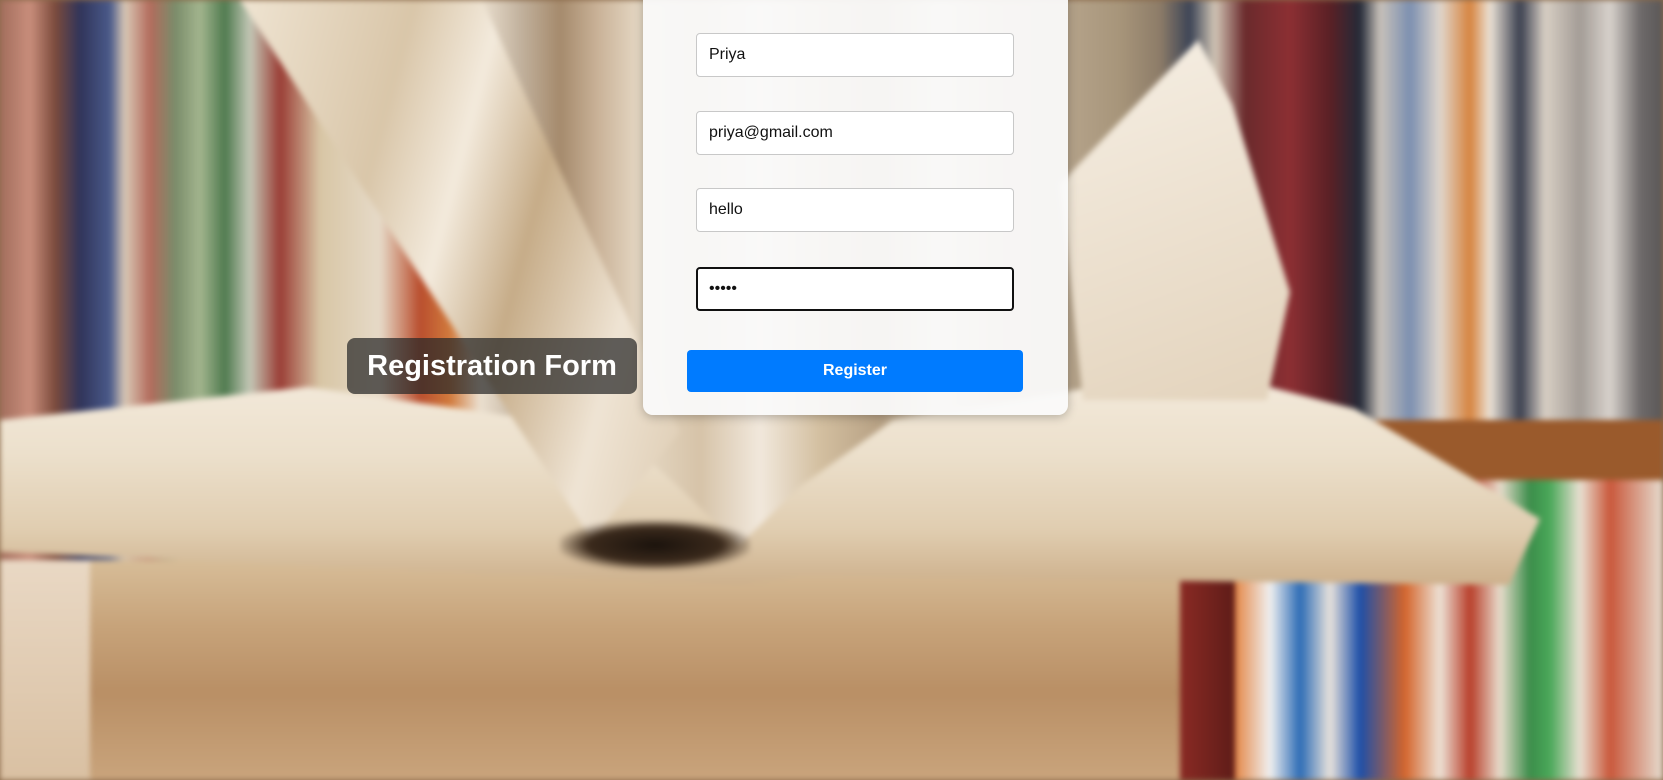 Image resolution: width=1663 pixels, height=780 pixels. What do you see at coordinates (855, 133) in the screenshot?
I see `email-field` at bounding box center [855, 133].